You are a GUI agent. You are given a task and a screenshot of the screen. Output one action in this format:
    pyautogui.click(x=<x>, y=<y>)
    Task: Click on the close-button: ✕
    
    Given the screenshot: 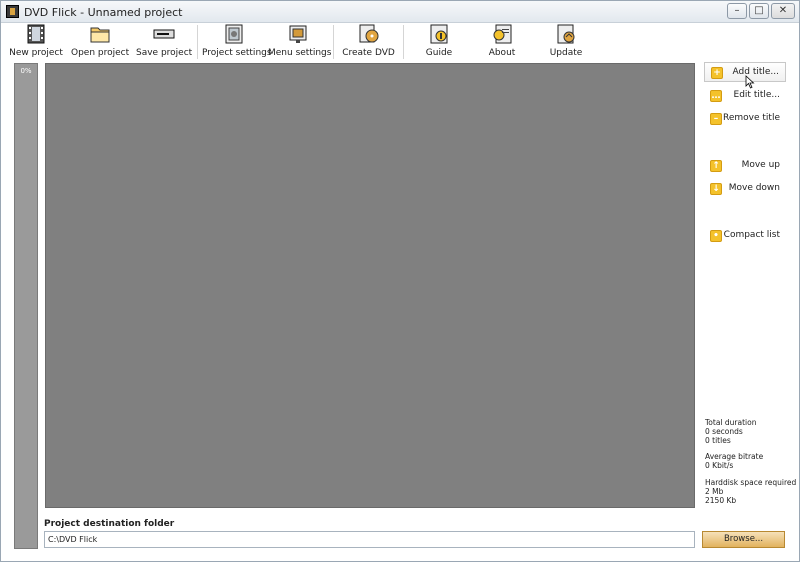 What is the action you would take?
    pyautogui.click(x=783, y=11)
    